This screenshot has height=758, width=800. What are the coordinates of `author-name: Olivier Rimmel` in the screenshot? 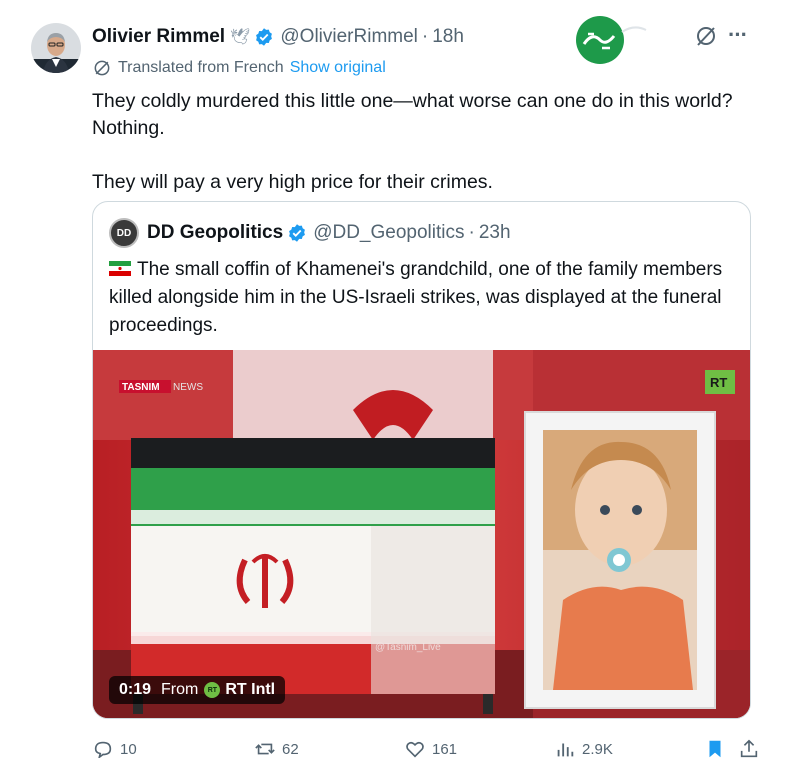 It's located at (158, 37).